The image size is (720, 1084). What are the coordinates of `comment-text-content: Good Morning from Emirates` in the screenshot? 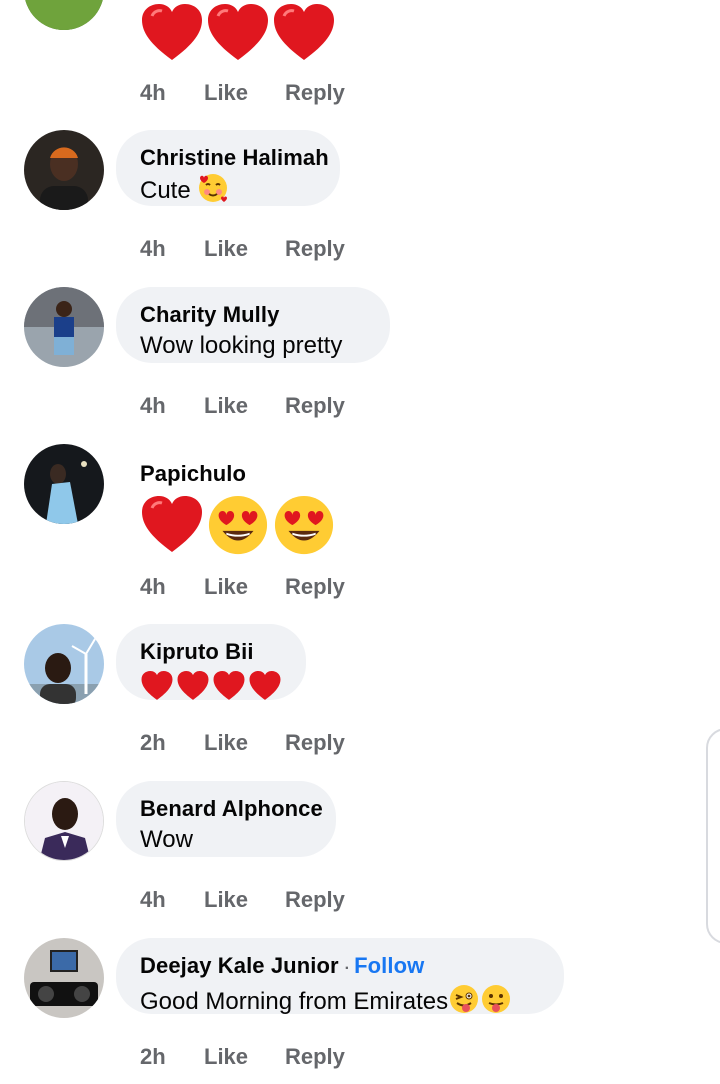 It's located at (294, 1001).